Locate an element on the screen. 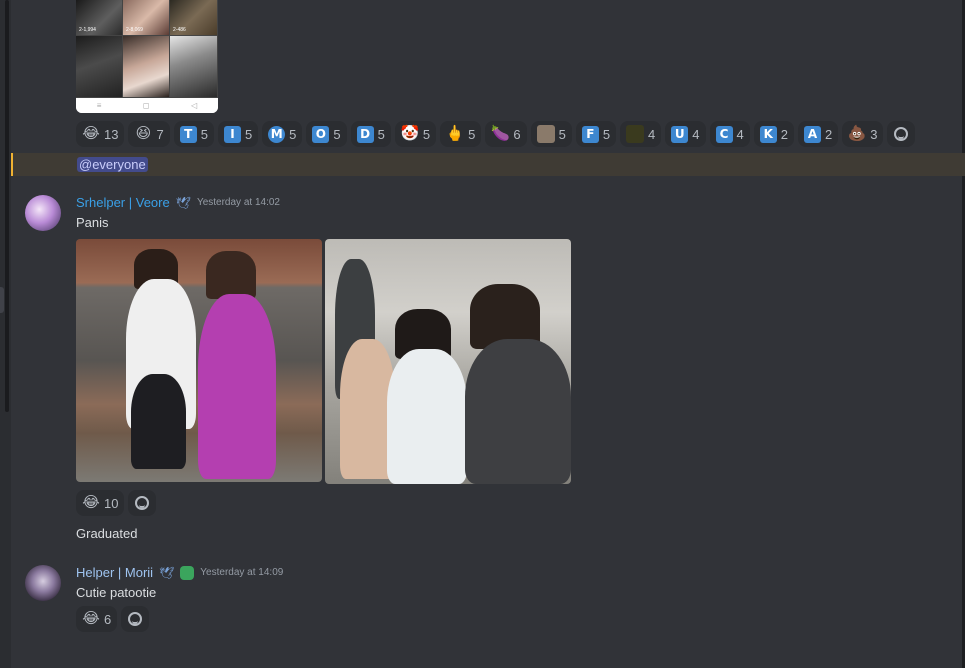 The width and height of the screenshot is (965, 668). reaction-pill: D5 is located at coordinates (370, 134).